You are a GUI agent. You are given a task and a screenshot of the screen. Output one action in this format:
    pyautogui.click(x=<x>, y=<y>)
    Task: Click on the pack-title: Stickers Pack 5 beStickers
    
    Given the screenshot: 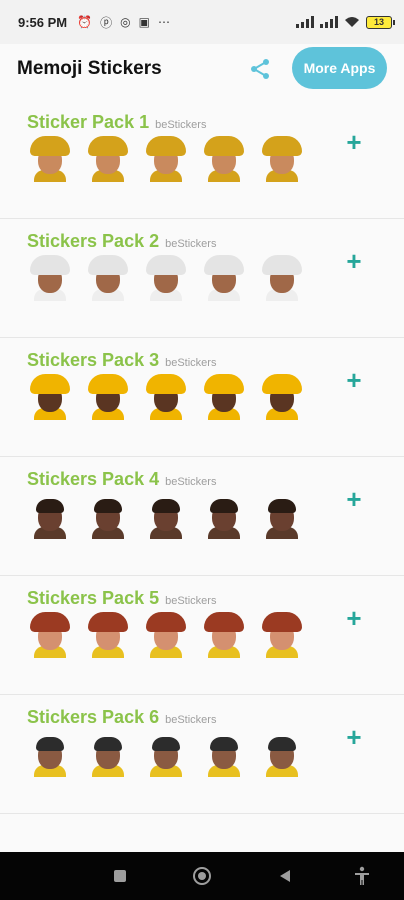 What is the action you would take?
    pyautogui.click(x=121, y=598)
    